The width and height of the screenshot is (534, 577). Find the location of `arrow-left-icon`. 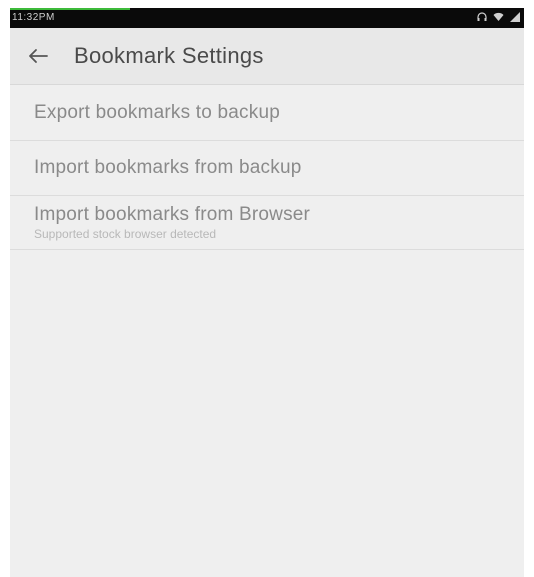

arrow-left-icon is located at coordinates (38, 56).